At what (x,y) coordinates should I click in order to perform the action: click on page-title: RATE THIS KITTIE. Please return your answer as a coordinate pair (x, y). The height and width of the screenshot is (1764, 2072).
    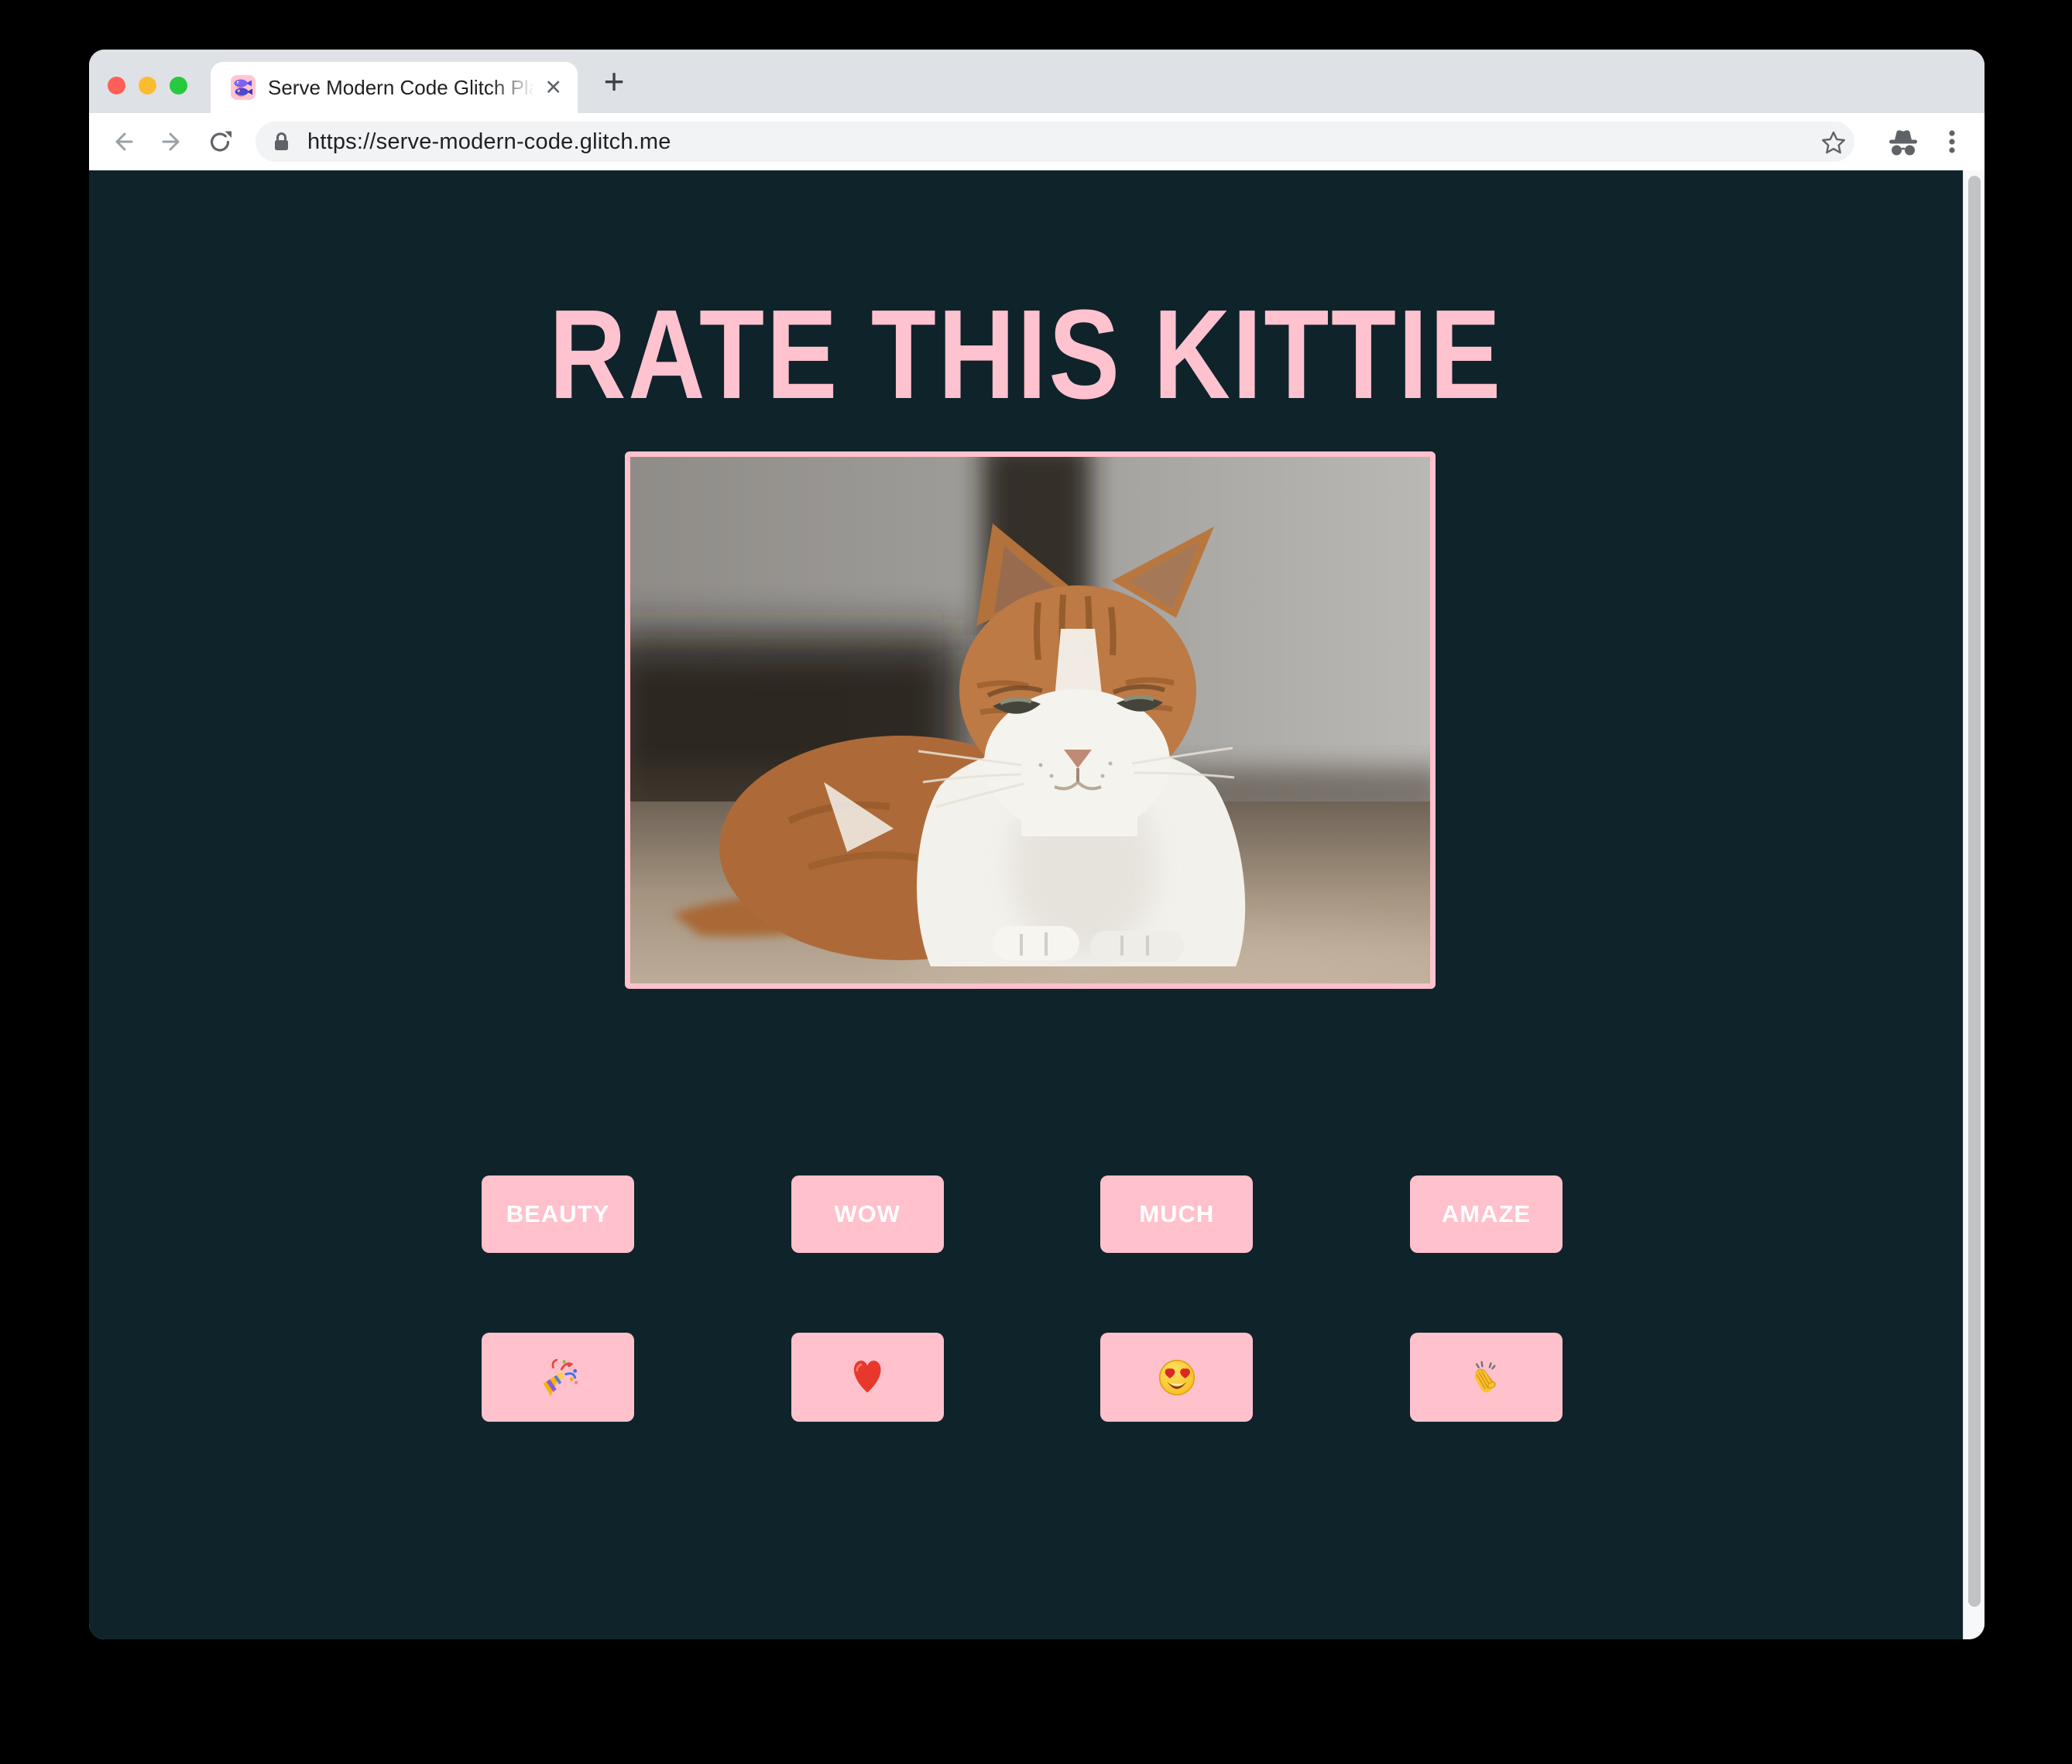
    Looking at the image, I should click on (1026, 354).